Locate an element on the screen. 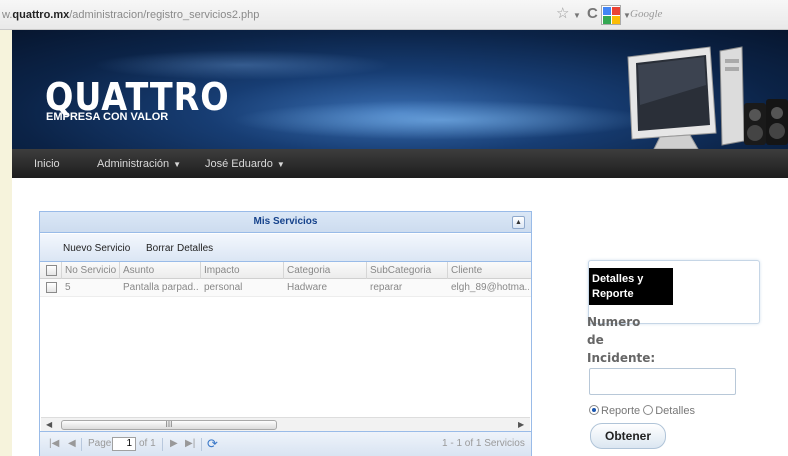 This screenshot has width=788, height=456. scroll-right-icon: ▶ is located at coordinates (521, 424).